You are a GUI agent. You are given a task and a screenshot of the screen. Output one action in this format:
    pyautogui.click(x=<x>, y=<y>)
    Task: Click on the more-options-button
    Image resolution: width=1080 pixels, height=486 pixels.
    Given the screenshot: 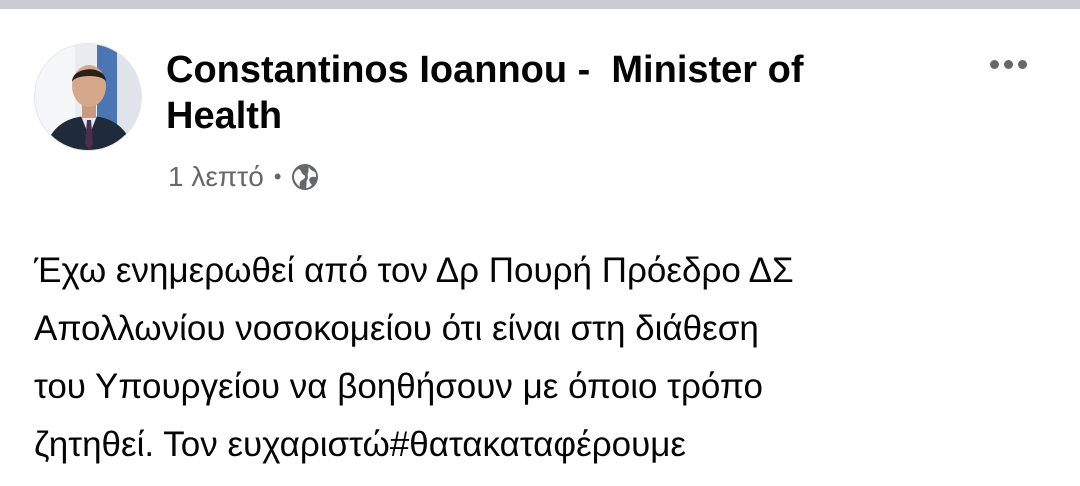 What is the action you would take?
    pyautogui.click(x=1008, y=64)
    